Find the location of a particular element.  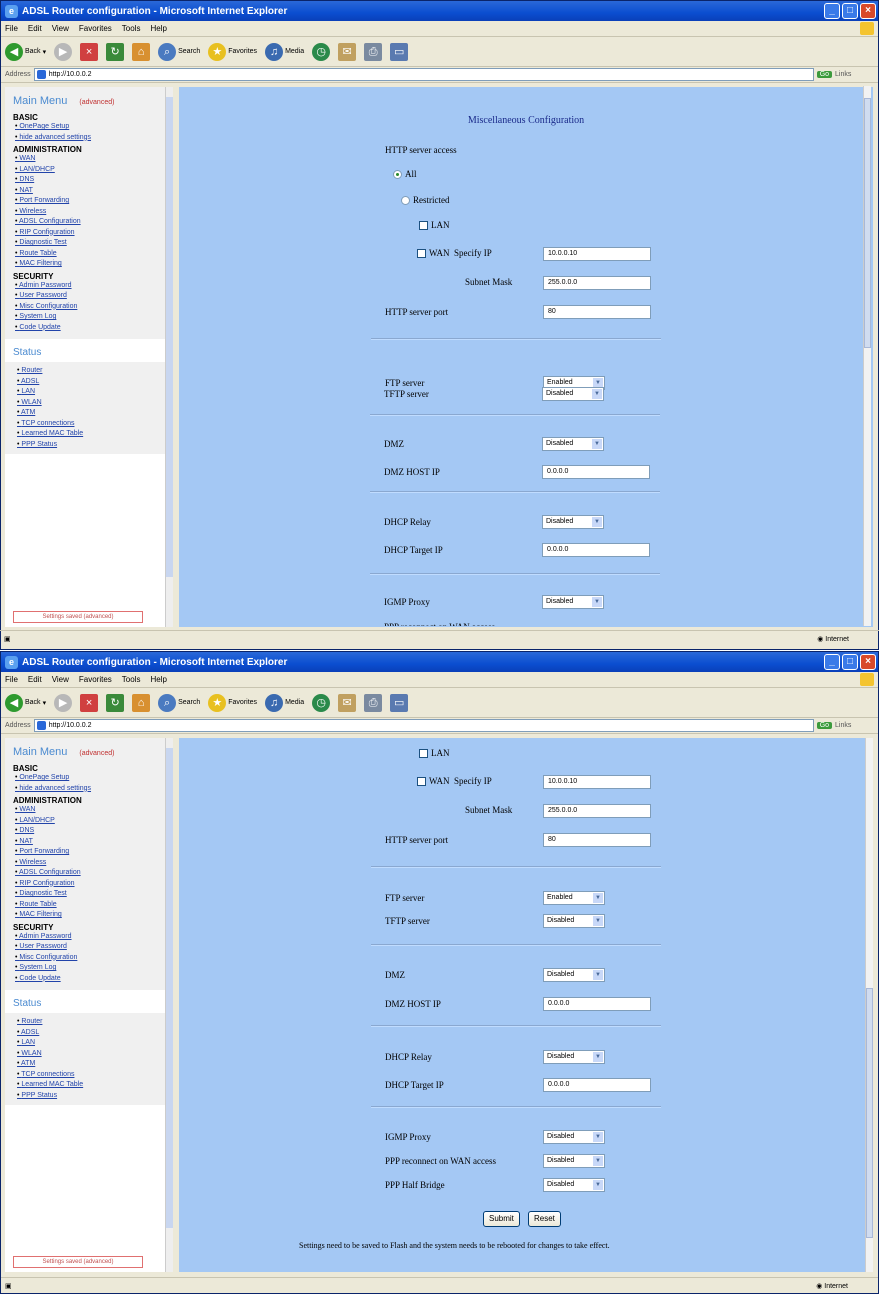

favorites-button: ★ Favorites is located at coordinates (232, 702).